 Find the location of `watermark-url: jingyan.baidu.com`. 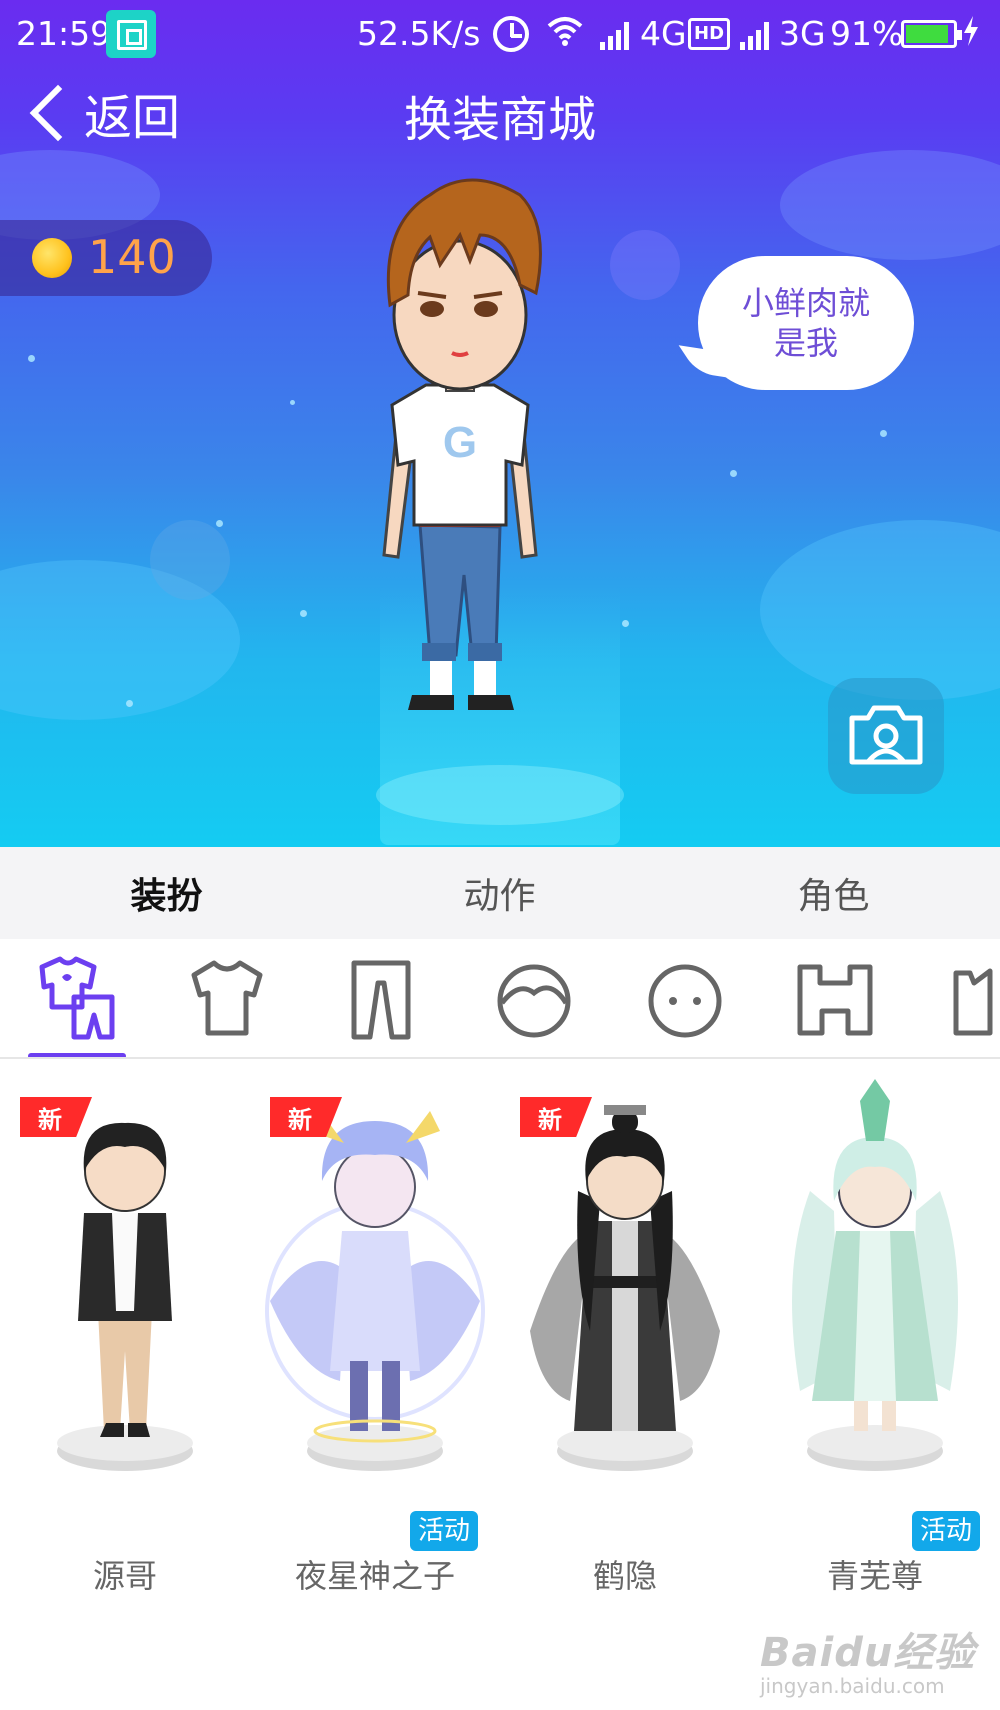

watermark-url: jingyan.baidu.com is located at coordinates (852, 1686).